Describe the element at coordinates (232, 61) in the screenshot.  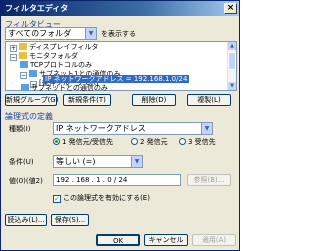
I see `scroll-thumb` at that location.